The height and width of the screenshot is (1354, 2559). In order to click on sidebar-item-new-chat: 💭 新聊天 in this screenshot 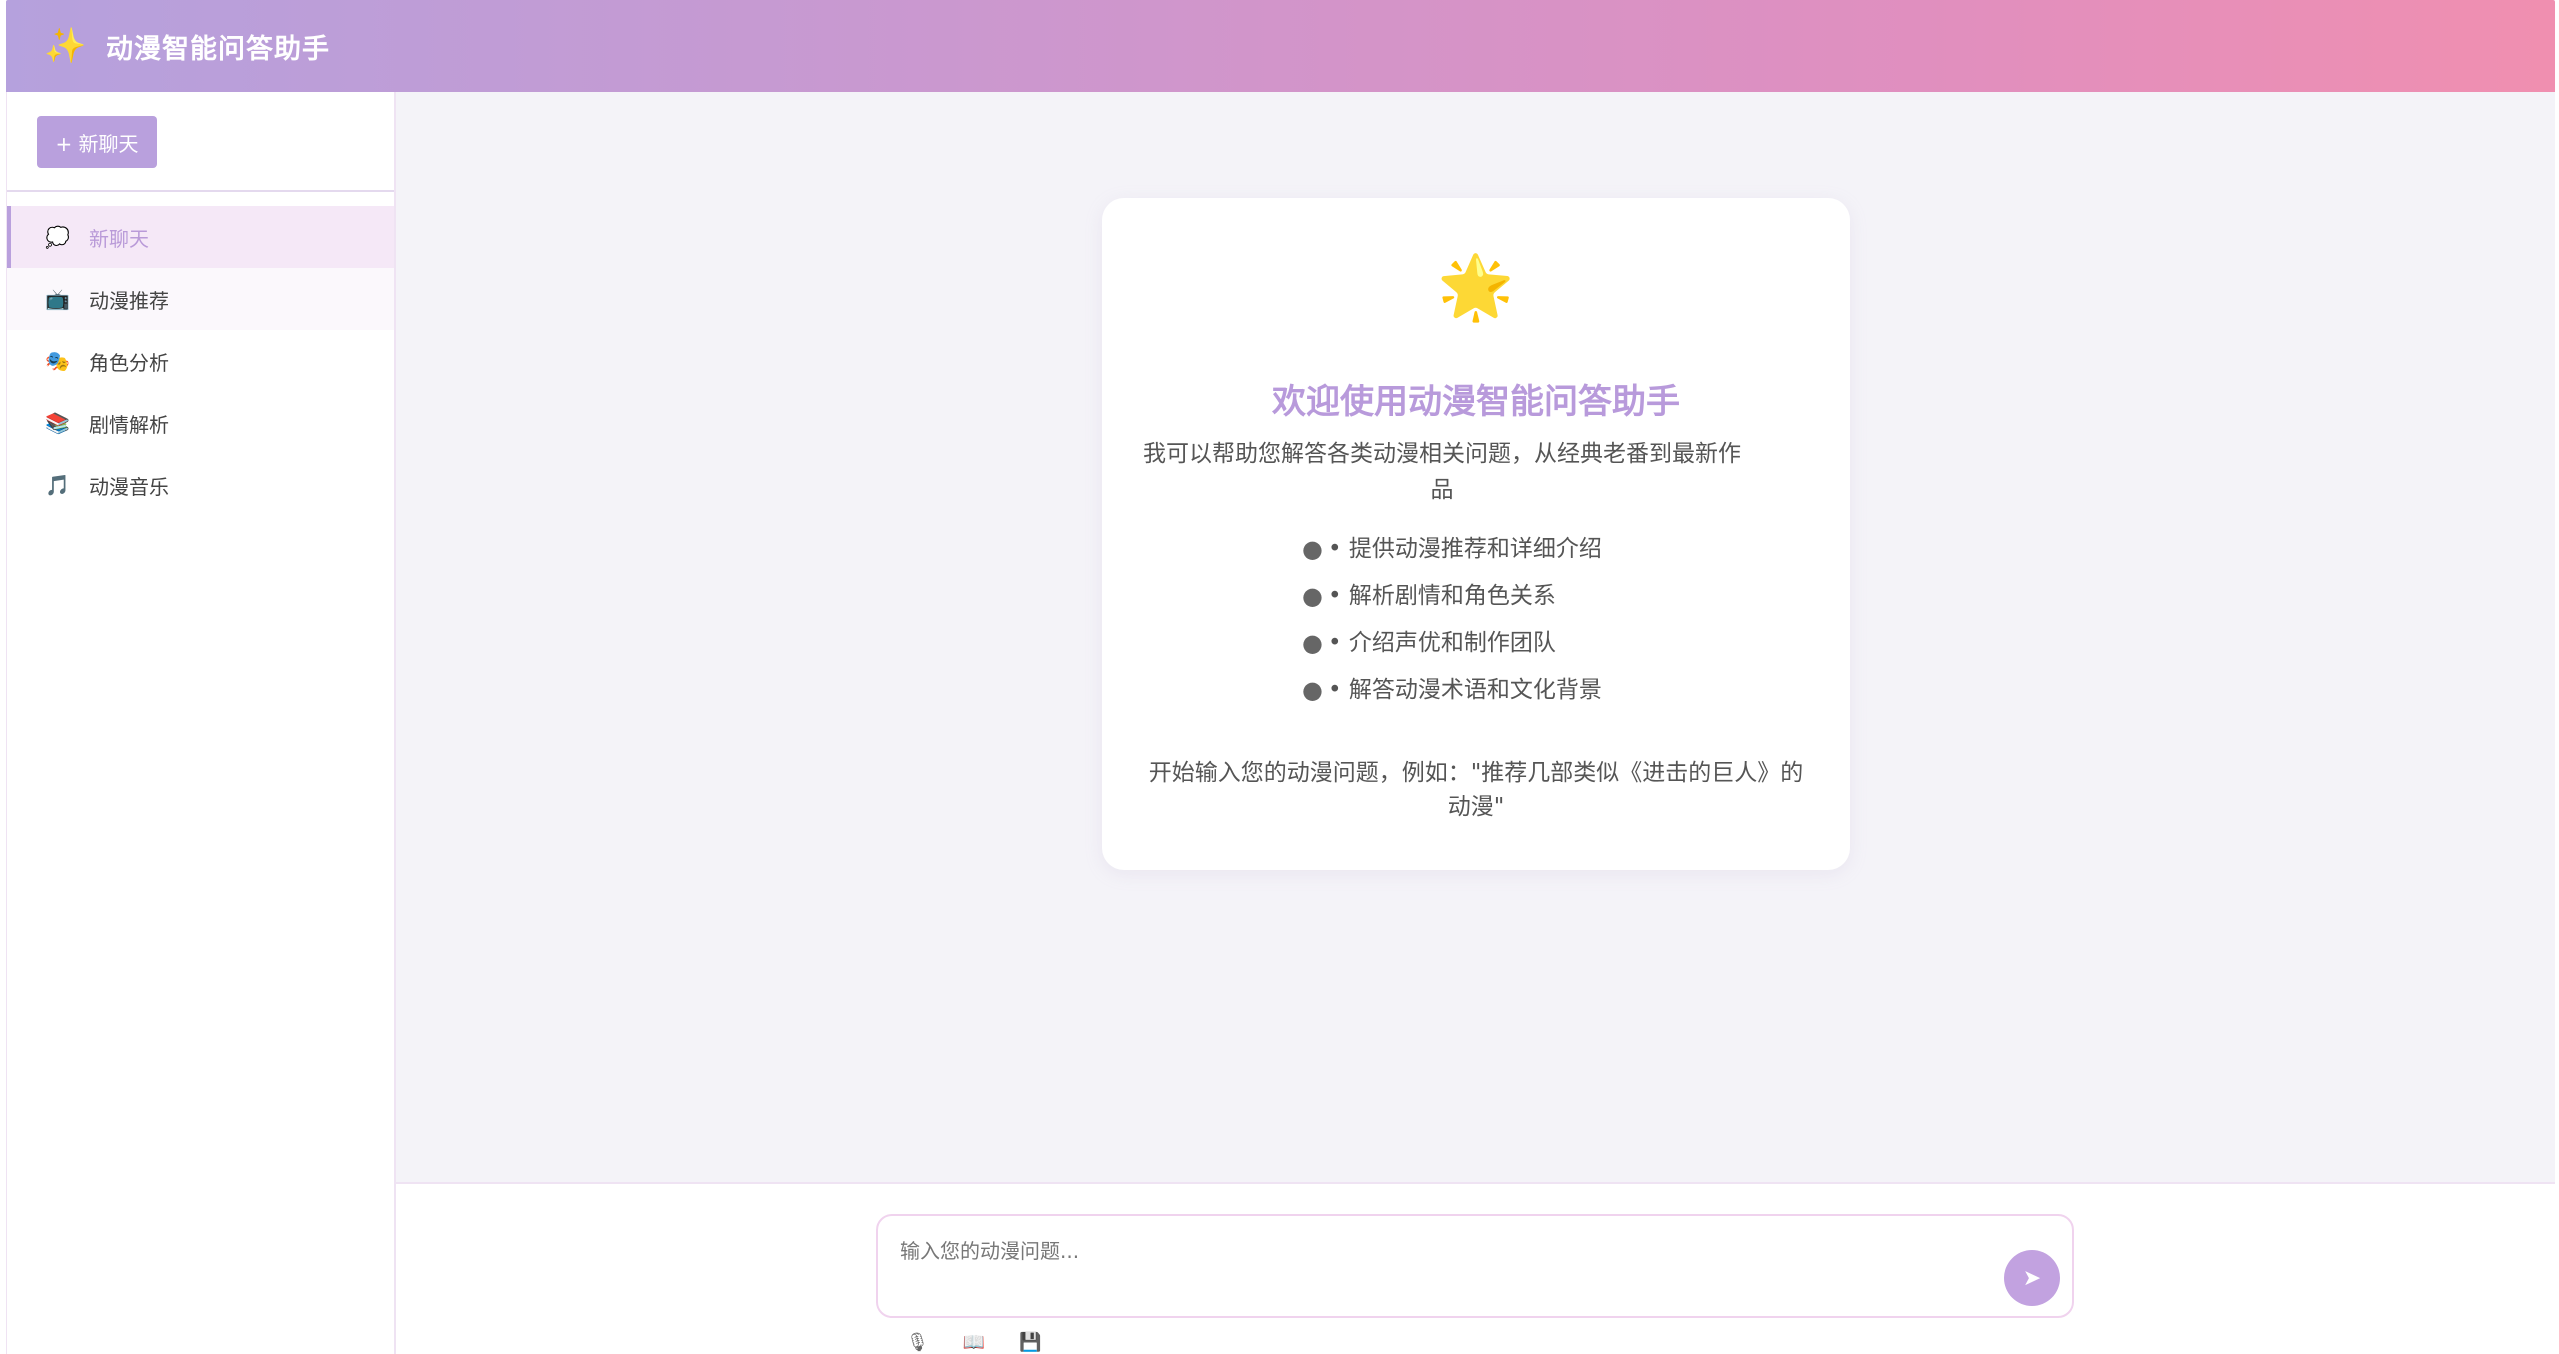, I will do `click(200, 237)`.